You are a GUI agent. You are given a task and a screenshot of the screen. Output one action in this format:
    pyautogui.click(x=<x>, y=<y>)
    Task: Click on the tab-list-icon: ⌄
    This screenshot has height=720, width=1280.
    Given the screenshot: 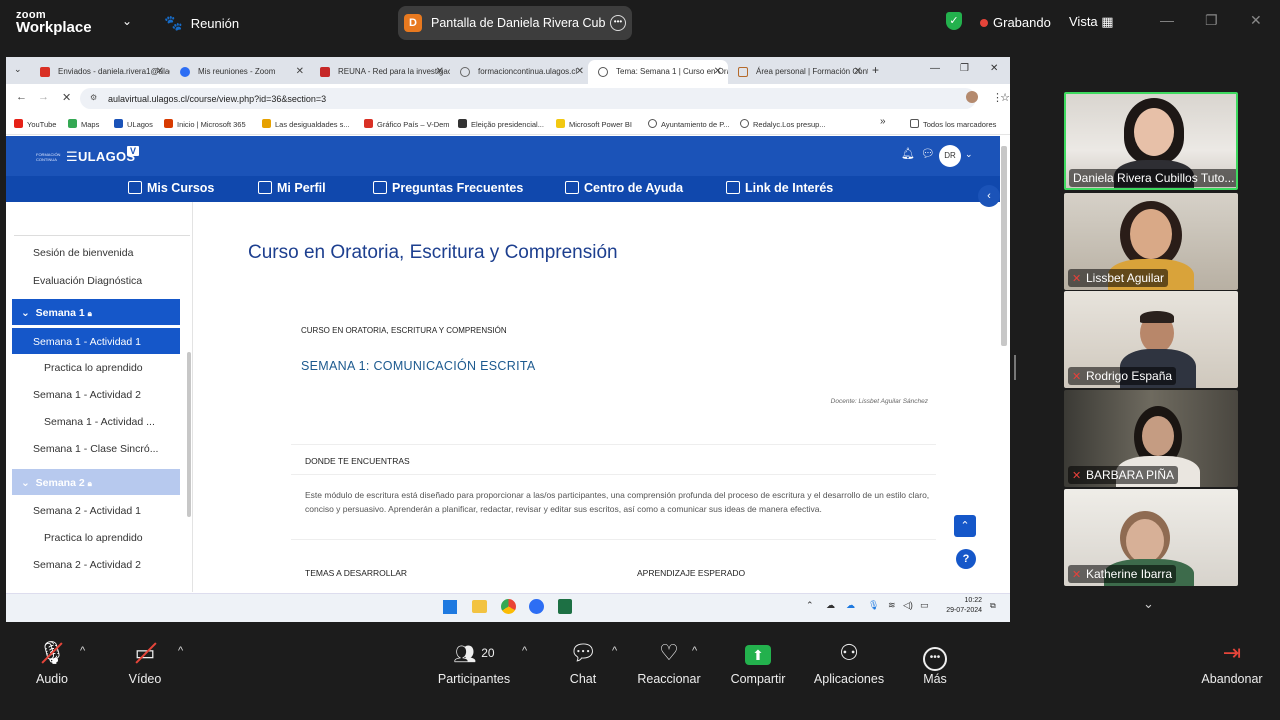 What is the action you would take?
    pyautogui.click(x=18, y=69)
    